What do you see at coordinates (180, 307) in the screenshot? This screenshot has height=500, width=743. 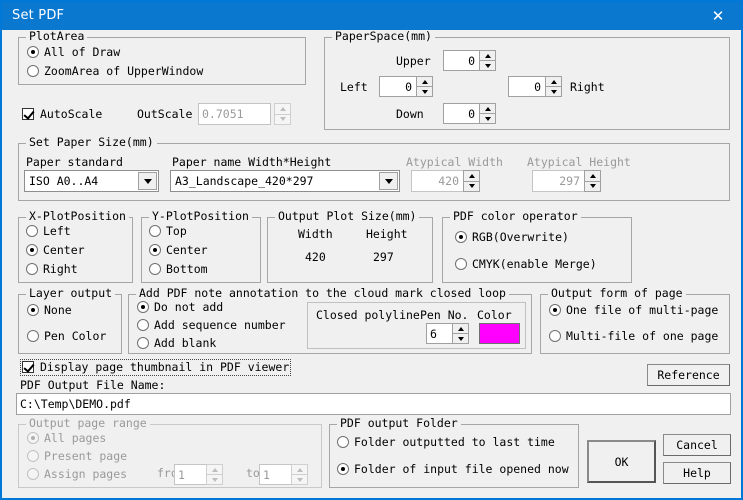 I see `radio-do-not-add: Do not add` at bounding box center [180, 307].